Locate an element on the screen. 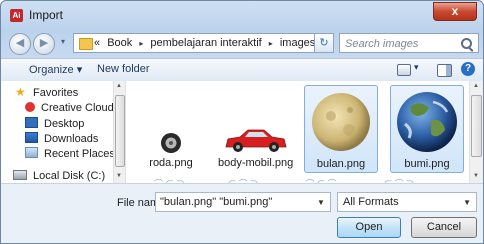 Image resolution: width=484 pixels, height=244 pixels. help-icon: ? is located at coordinates (468, 69).